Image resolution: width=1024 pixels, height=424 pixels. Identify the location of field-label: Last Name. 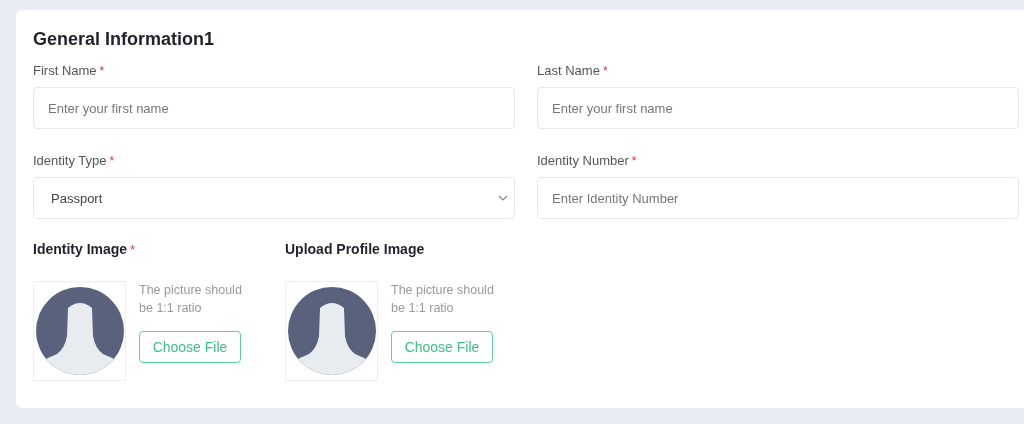
(568, 70).